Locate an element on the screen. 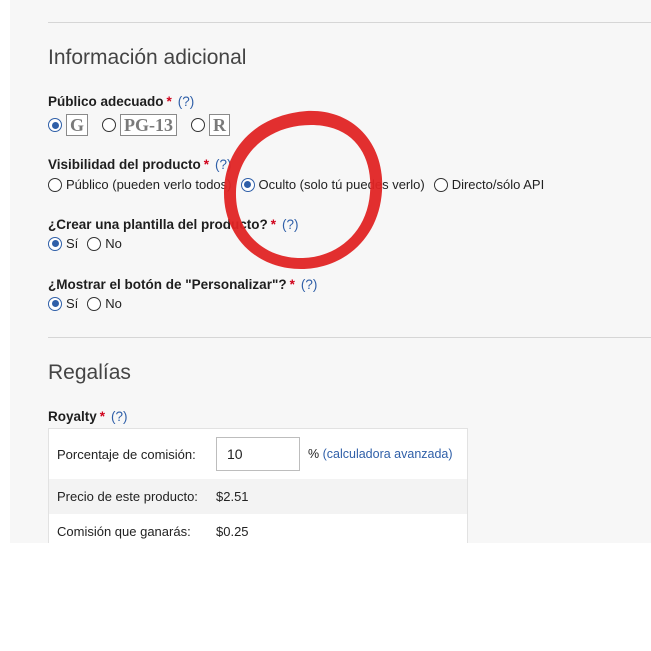  commission-label: Porcentaje de comisión: is located at coordinates (126, 454).